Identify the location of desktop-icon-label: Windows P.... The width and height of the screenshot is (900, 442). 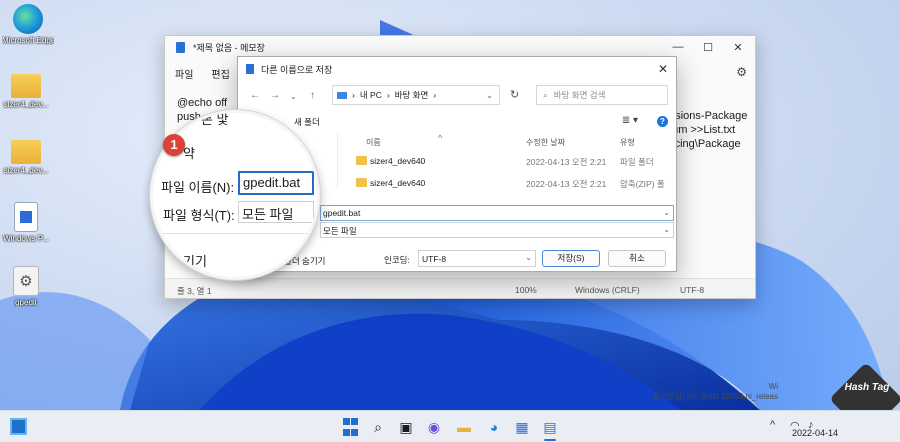
(26, 238).